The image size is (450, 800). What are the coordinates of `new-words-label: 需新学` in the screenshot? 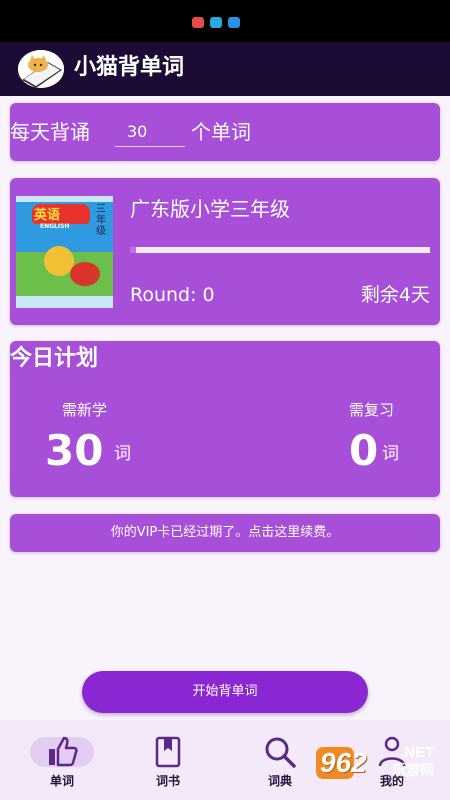 It's located at (85, 410).